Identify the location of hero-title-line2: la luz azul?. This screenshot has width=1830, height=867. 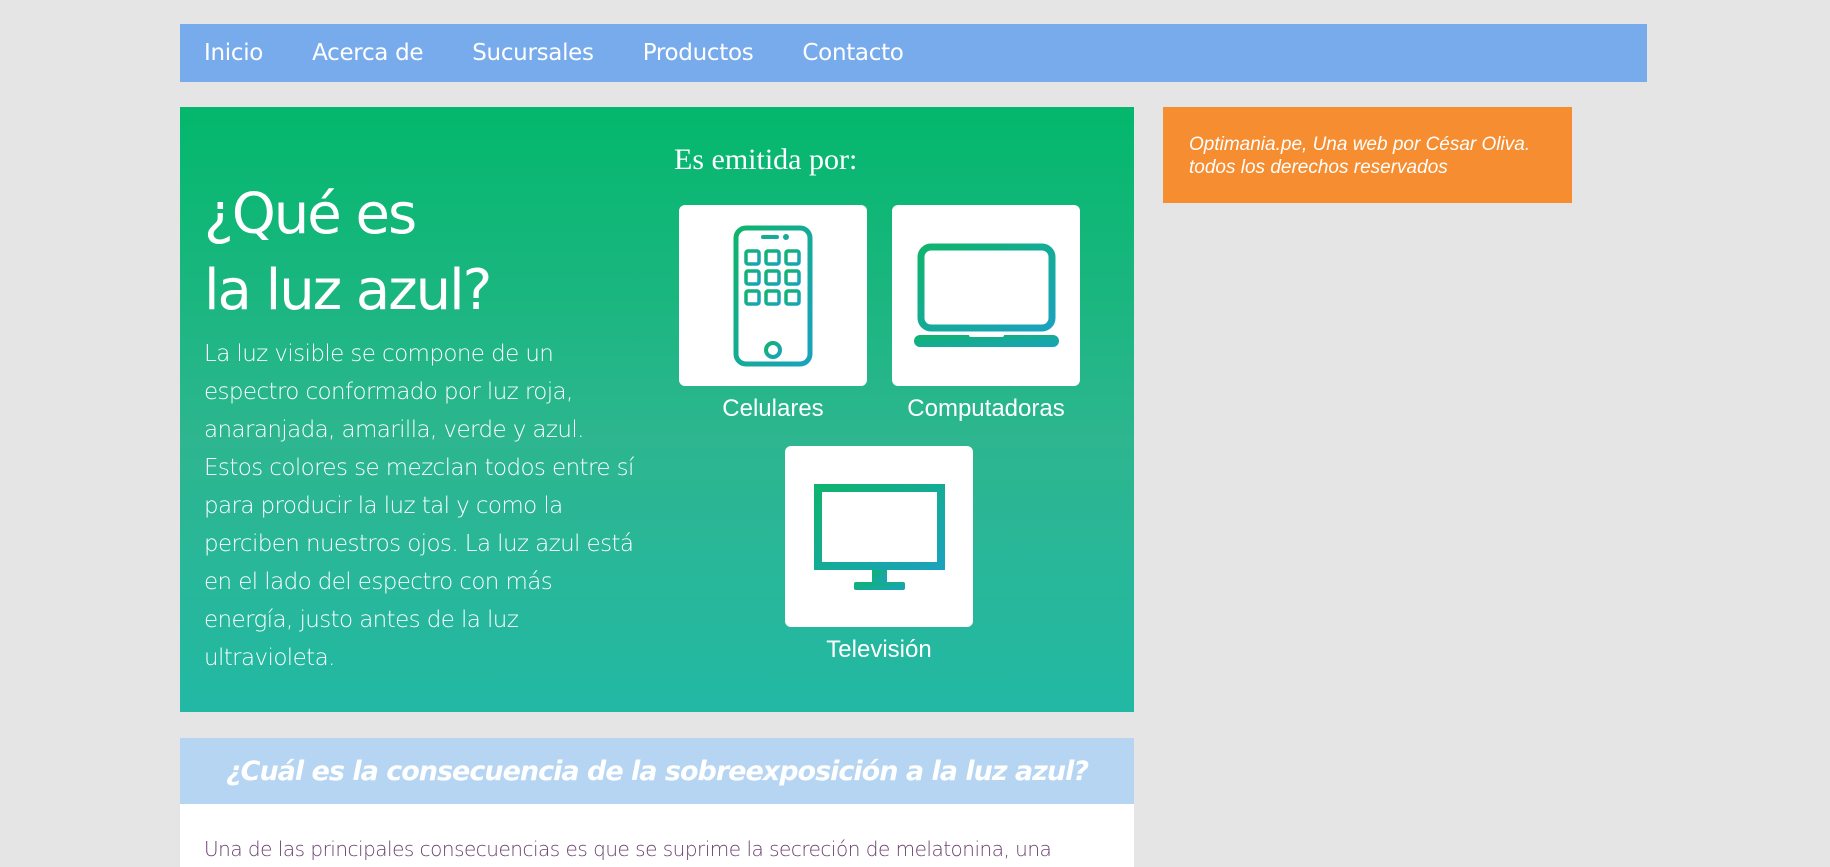
(348, 290).